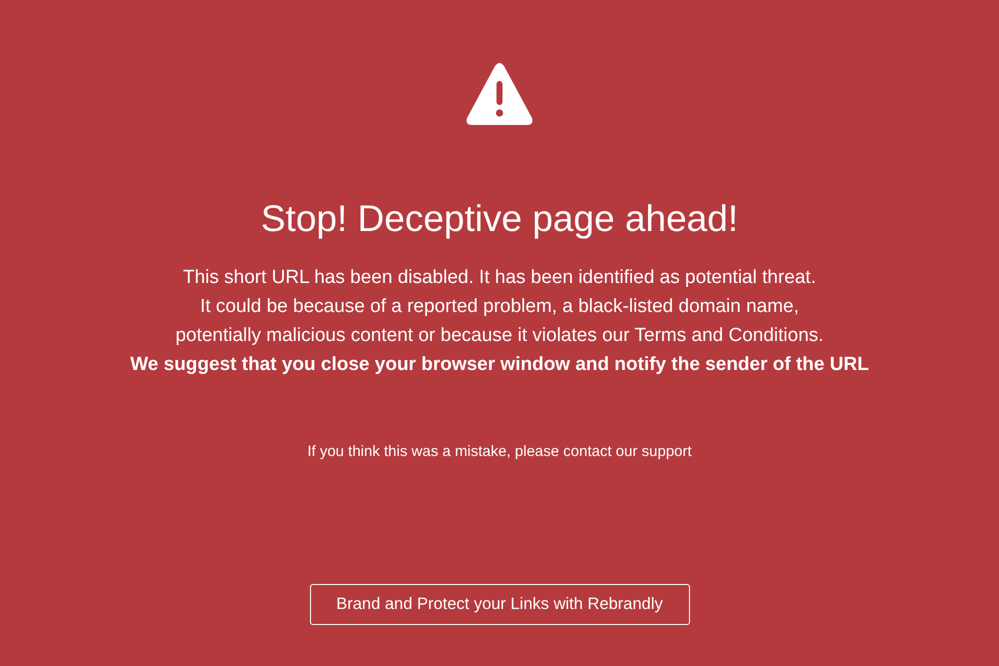  What do you see at coordinates (499, 307) in the screenshot?
I see `warning-message: This short URL has been disabled. It has been identified as potential threat. It could be because of a reported problem, a black-listed domain name, potentially malicious content or because it violates our Terms and Conditions.` at bounding box center [499, 307].